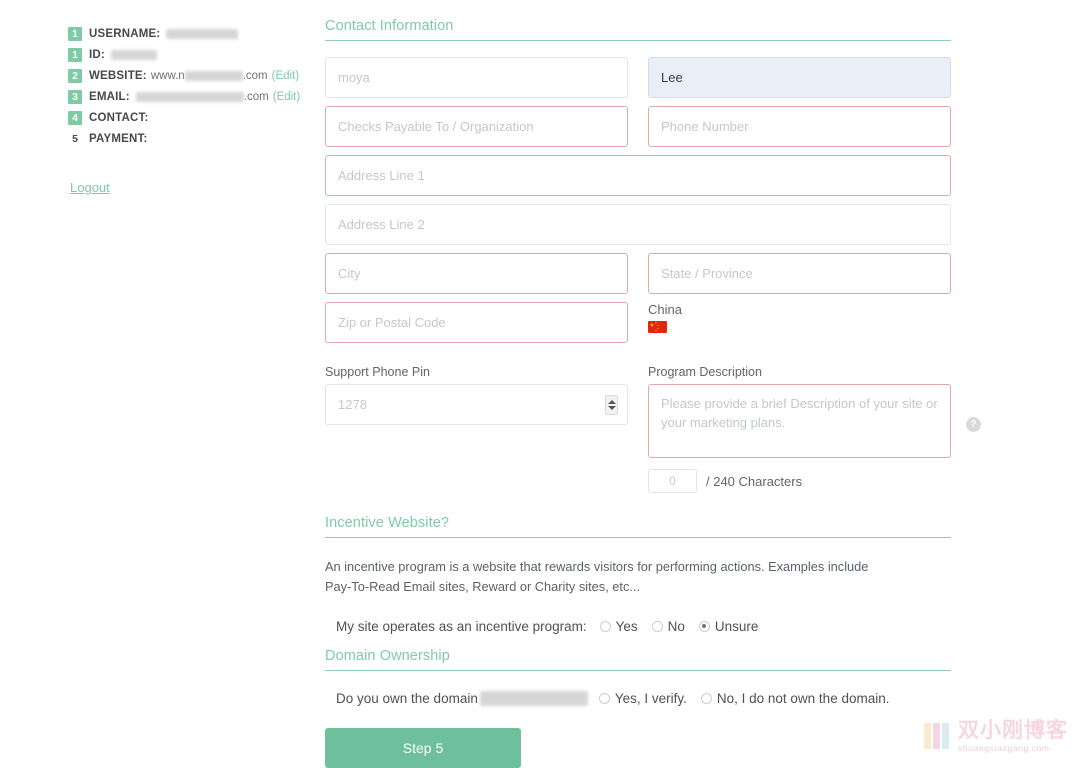 Image resolution: width=1080 pixels, height=768 pixels. What do you see at coordinates (799, 126) in the screenshot?
I see `phone-number-input` at bounding box center [799, 126].